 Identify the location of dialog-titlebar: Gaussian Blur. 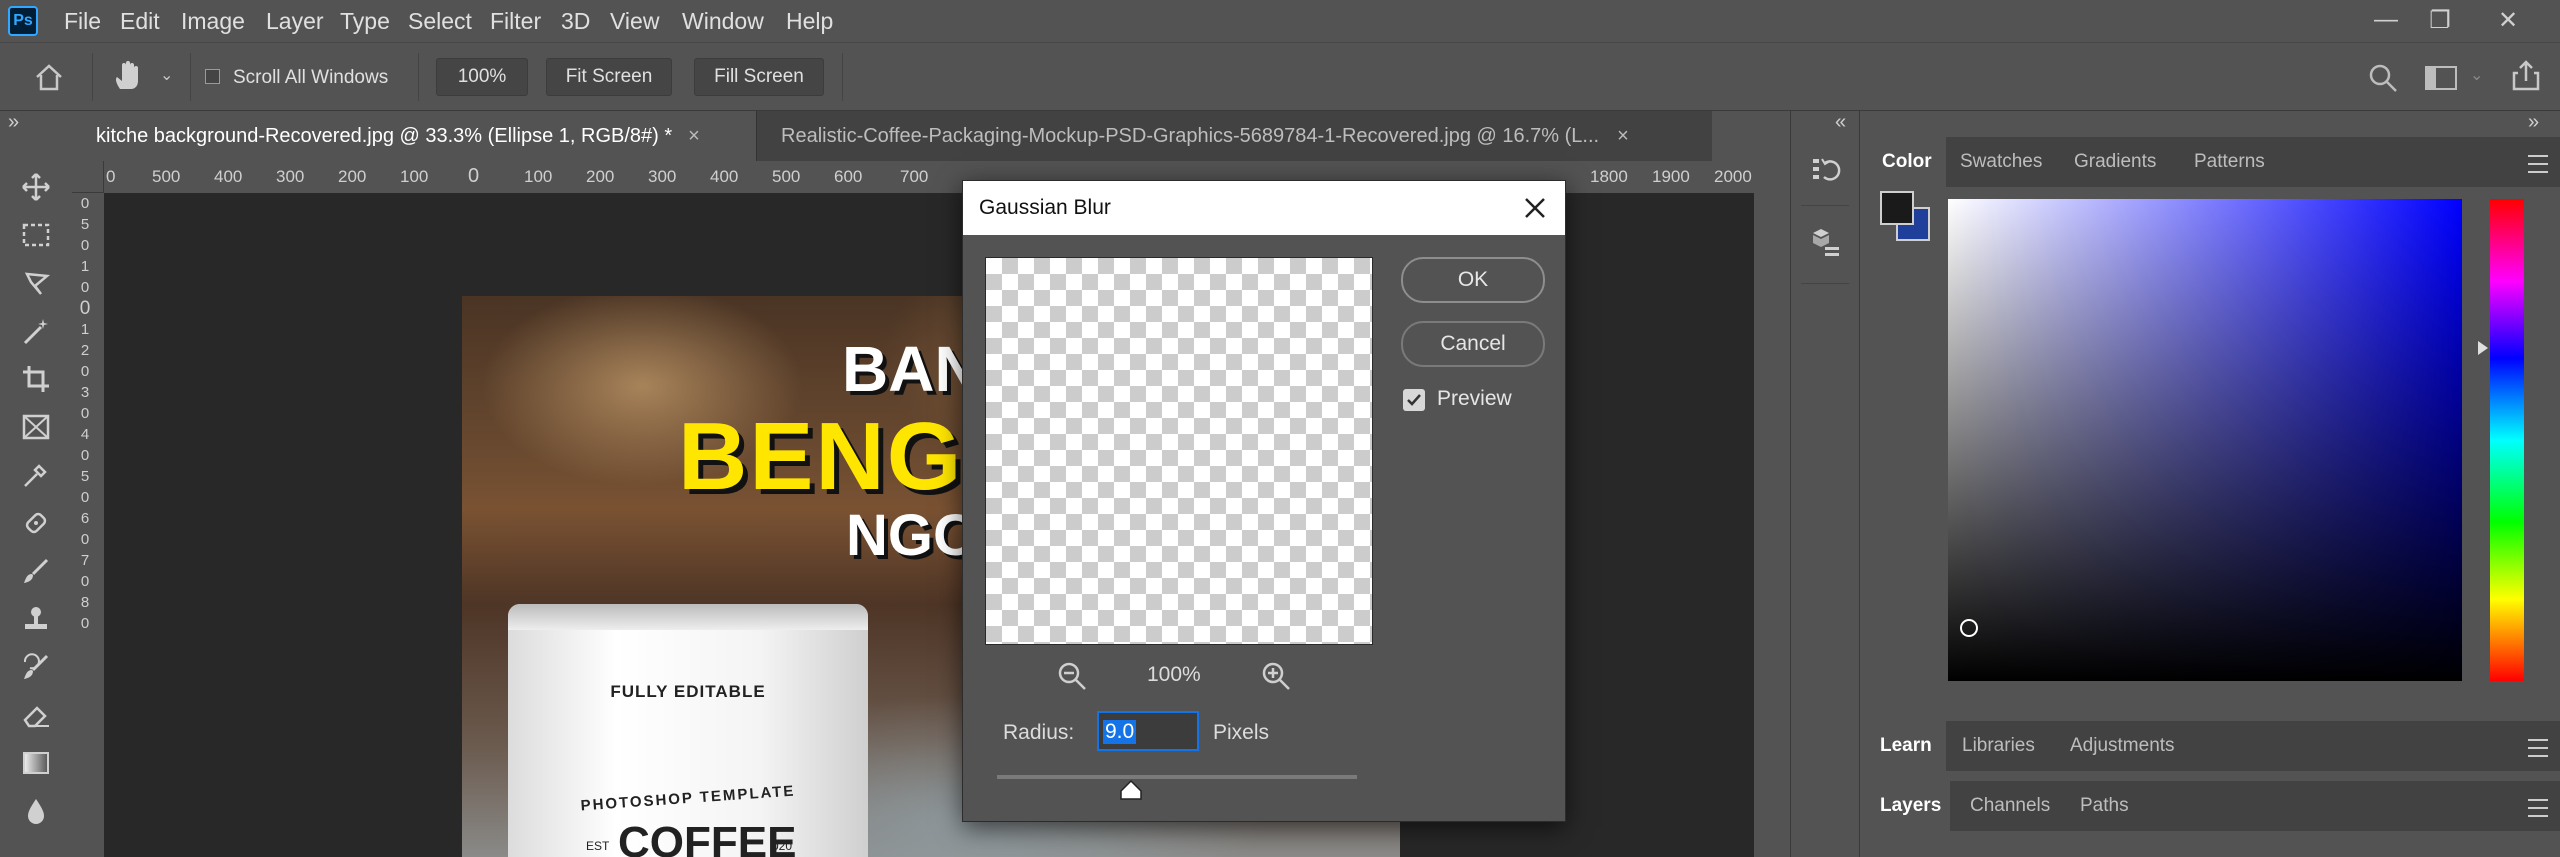
(1264, 208).